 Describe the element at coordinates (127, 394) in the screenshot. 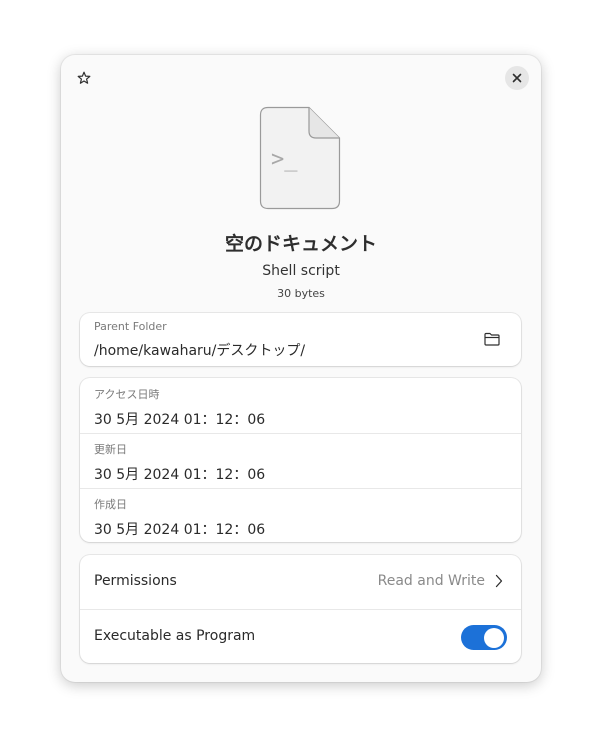

I see `access-date-label: アクセス日時` at that location.